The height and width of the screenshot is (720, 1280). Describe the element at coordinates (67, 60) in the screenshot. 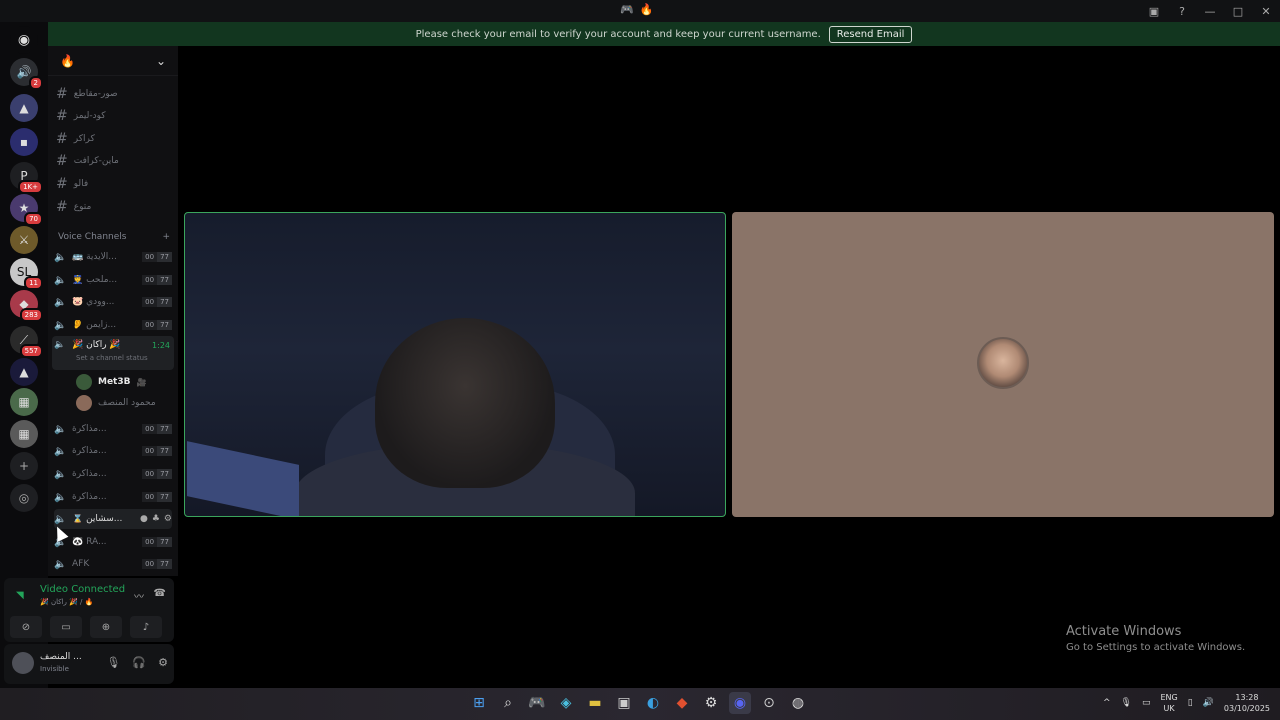

I see `server-name: 🔥` at that location.